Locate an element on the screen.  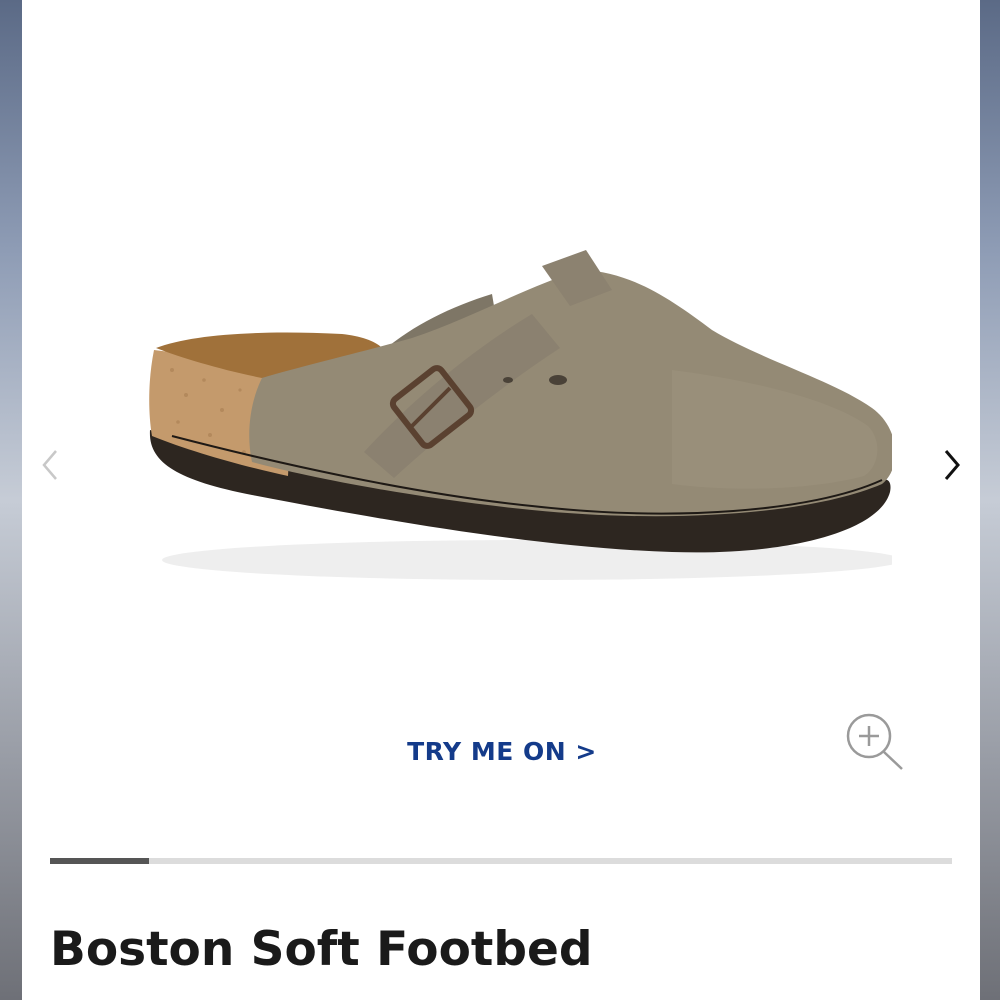
product-title: Boston Soft Footbed is located at coordinates (321, 949).